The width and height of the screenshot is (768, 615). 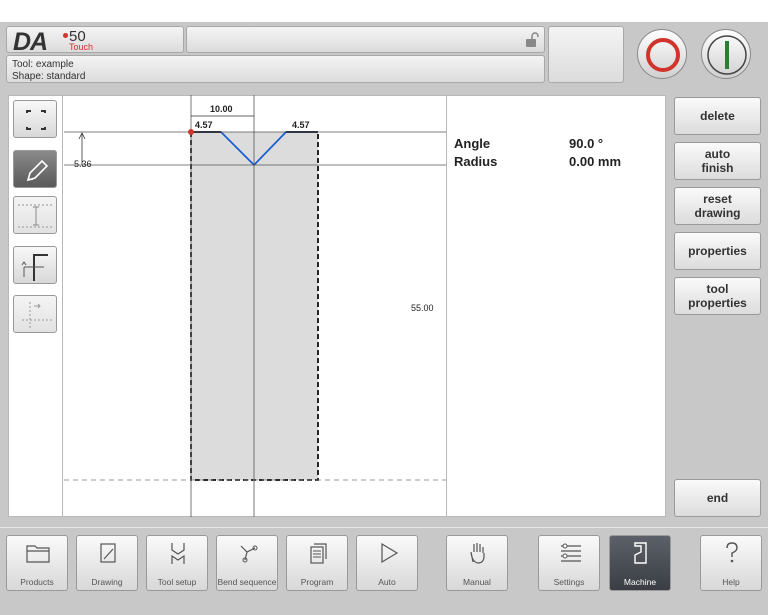 I want to click on nav-drawing: Drawing, so click(x=107, y=563).